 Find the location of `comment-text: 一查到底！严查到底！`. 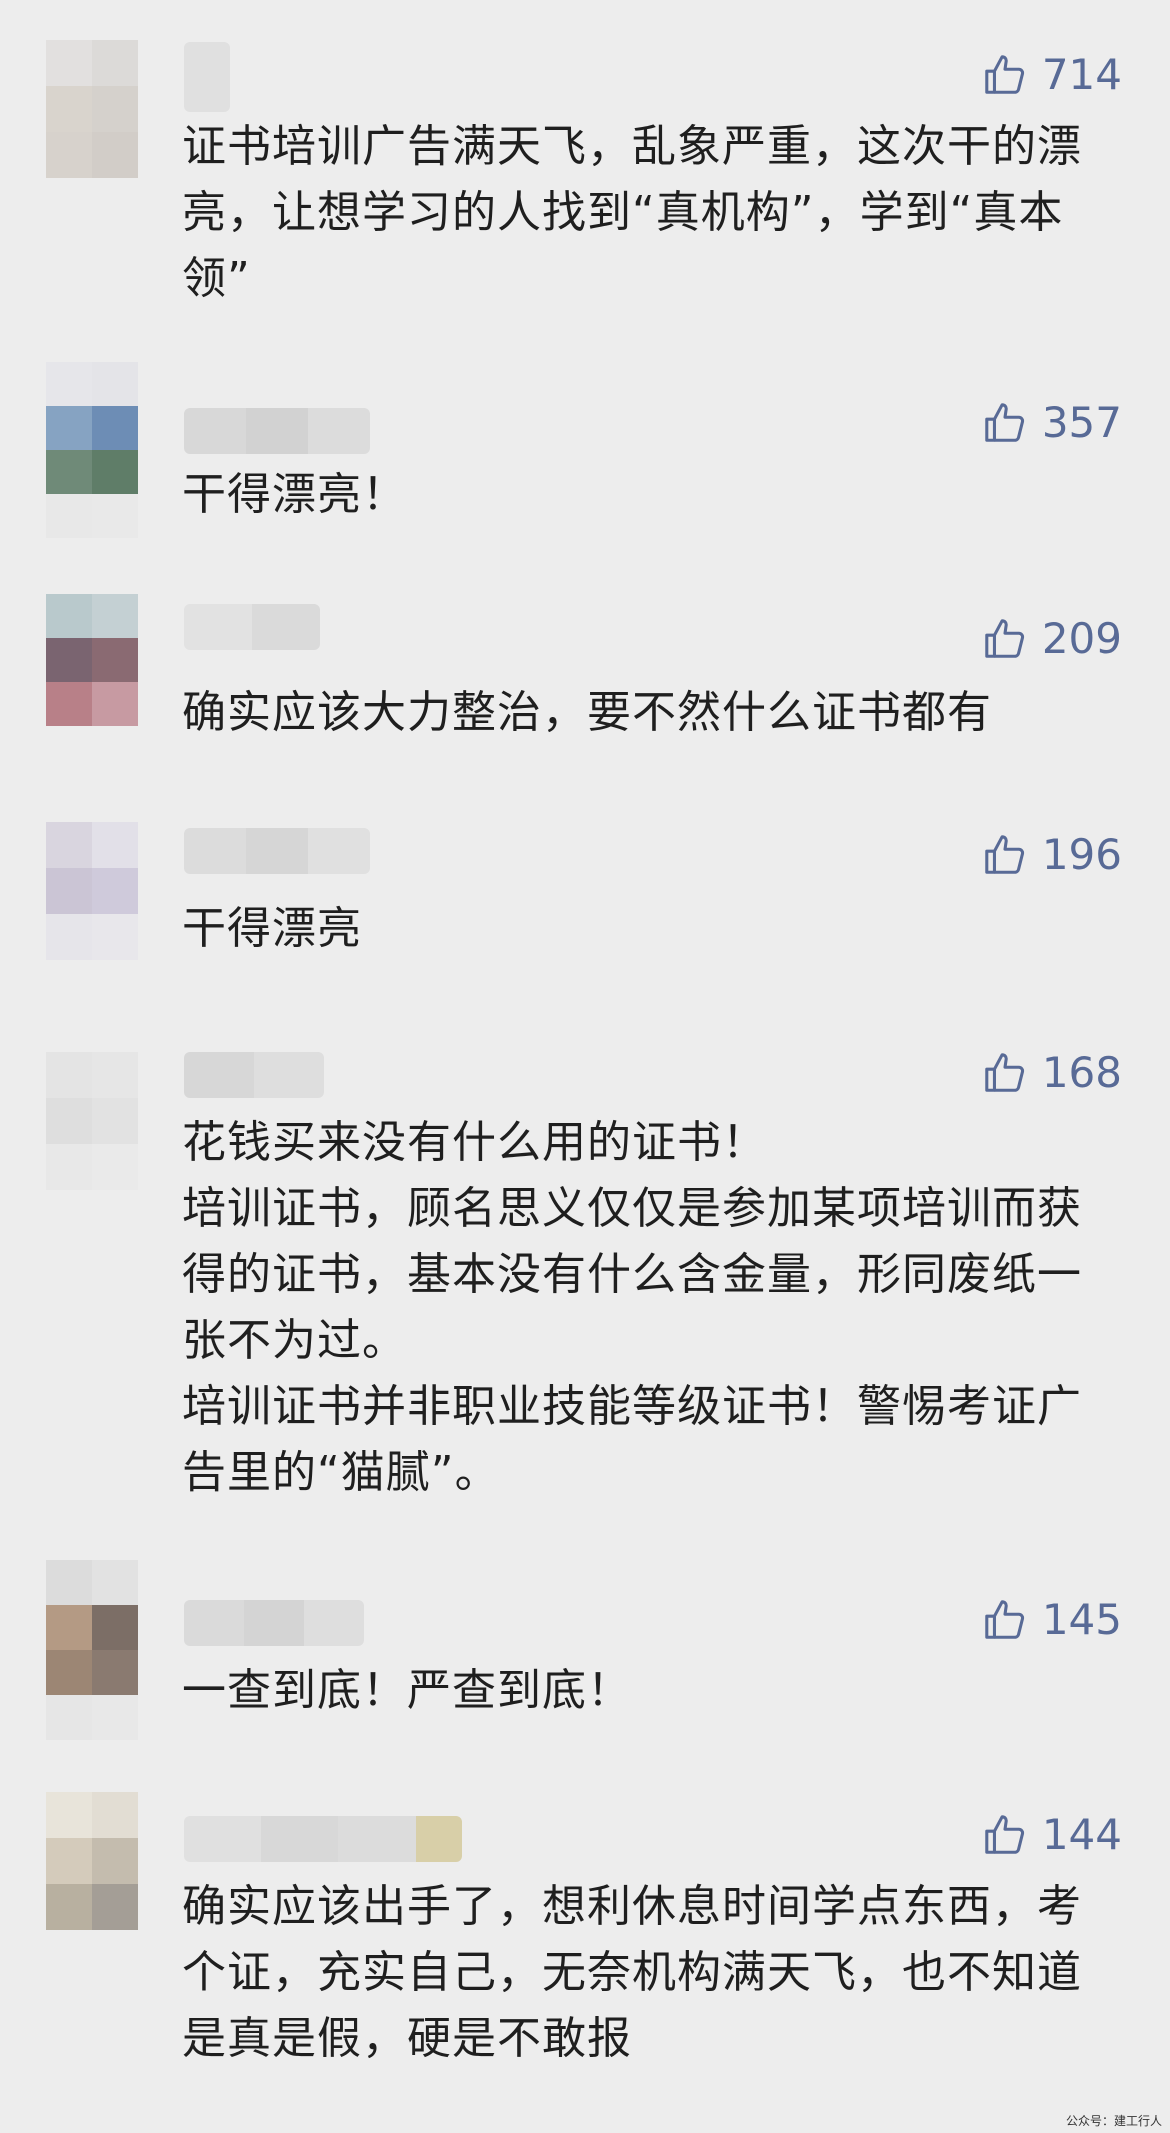

comment-text: 一查到底！严查到底！ is located at coordinates (407, 1690).